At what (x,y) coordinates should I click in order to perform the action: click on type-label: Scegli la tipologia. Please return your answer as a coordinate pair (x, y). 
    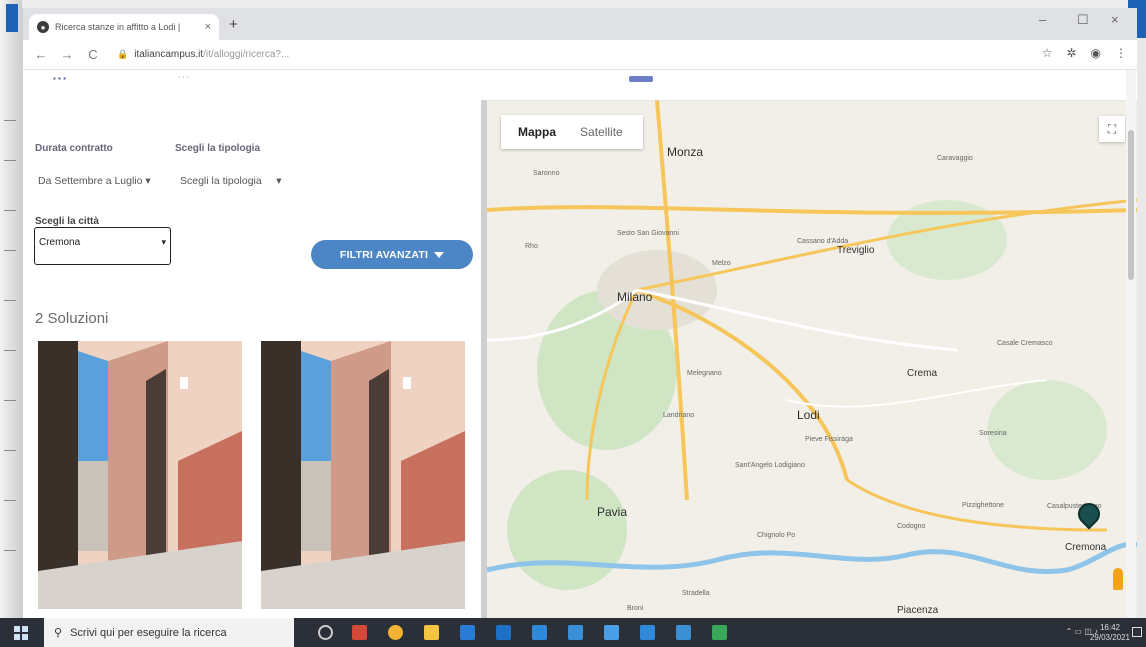
    Looking at the image, I should click on (218, 148).